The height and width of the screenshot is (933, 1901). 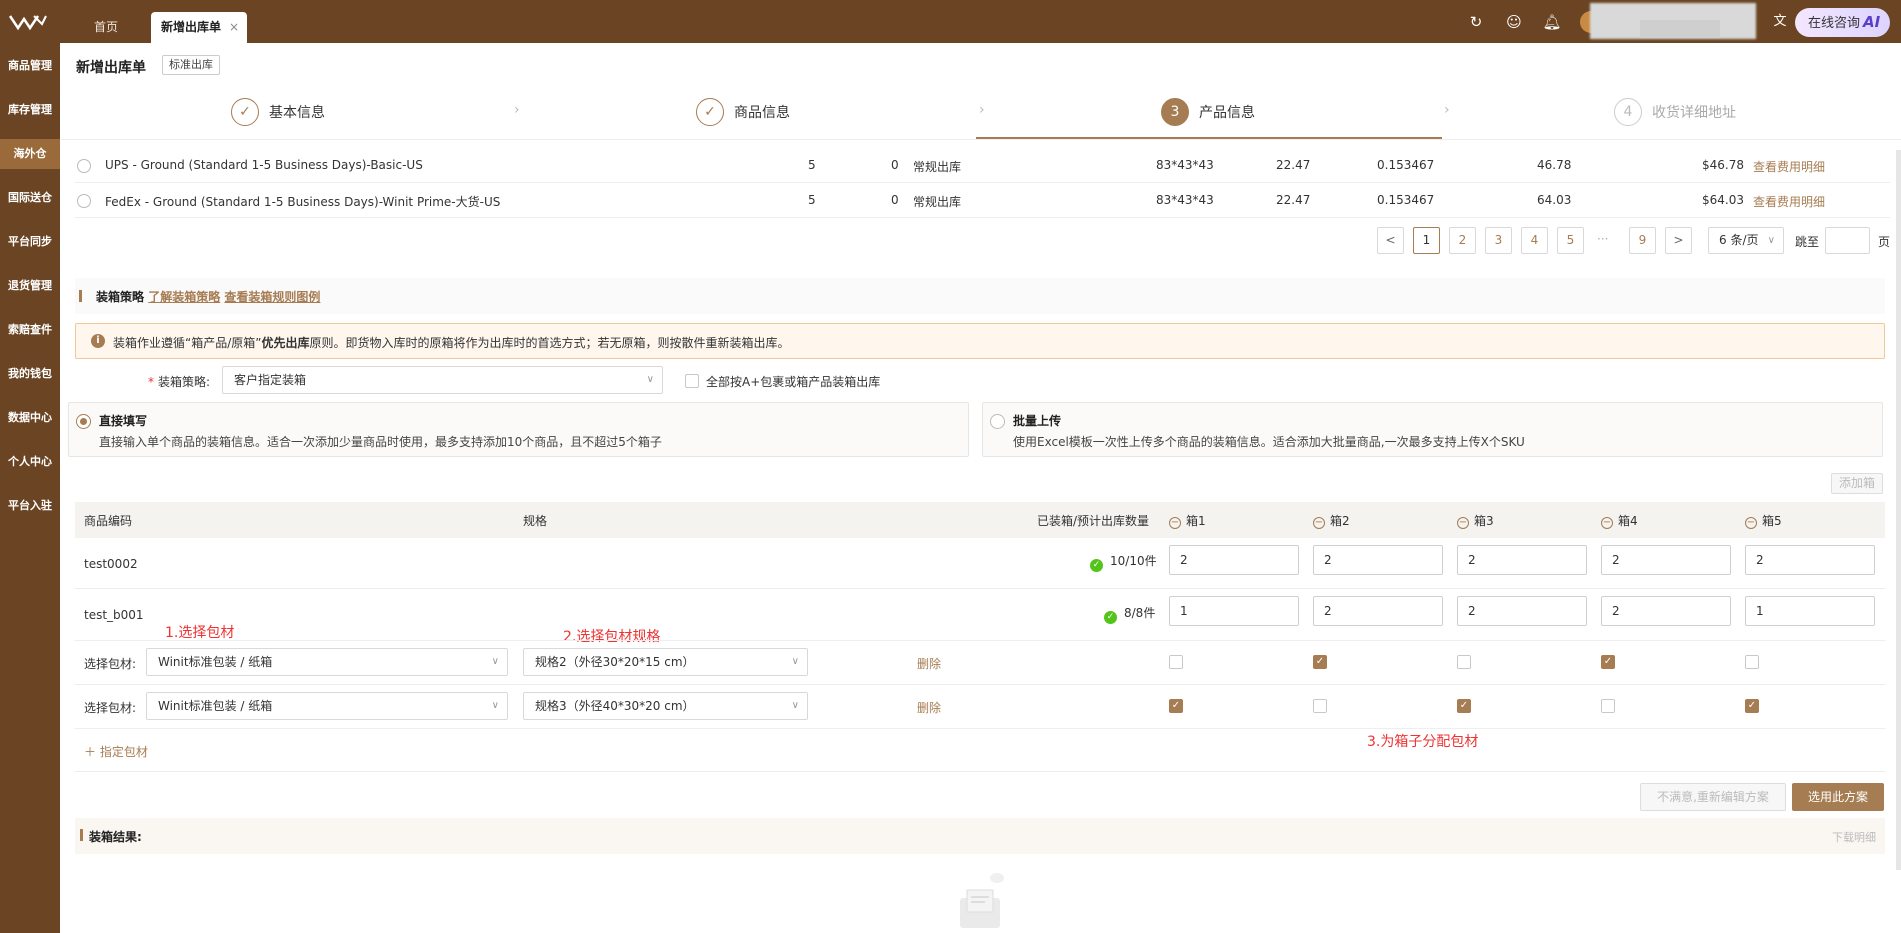 I want to click on page-button: 2, so click(x=1462, y=240).